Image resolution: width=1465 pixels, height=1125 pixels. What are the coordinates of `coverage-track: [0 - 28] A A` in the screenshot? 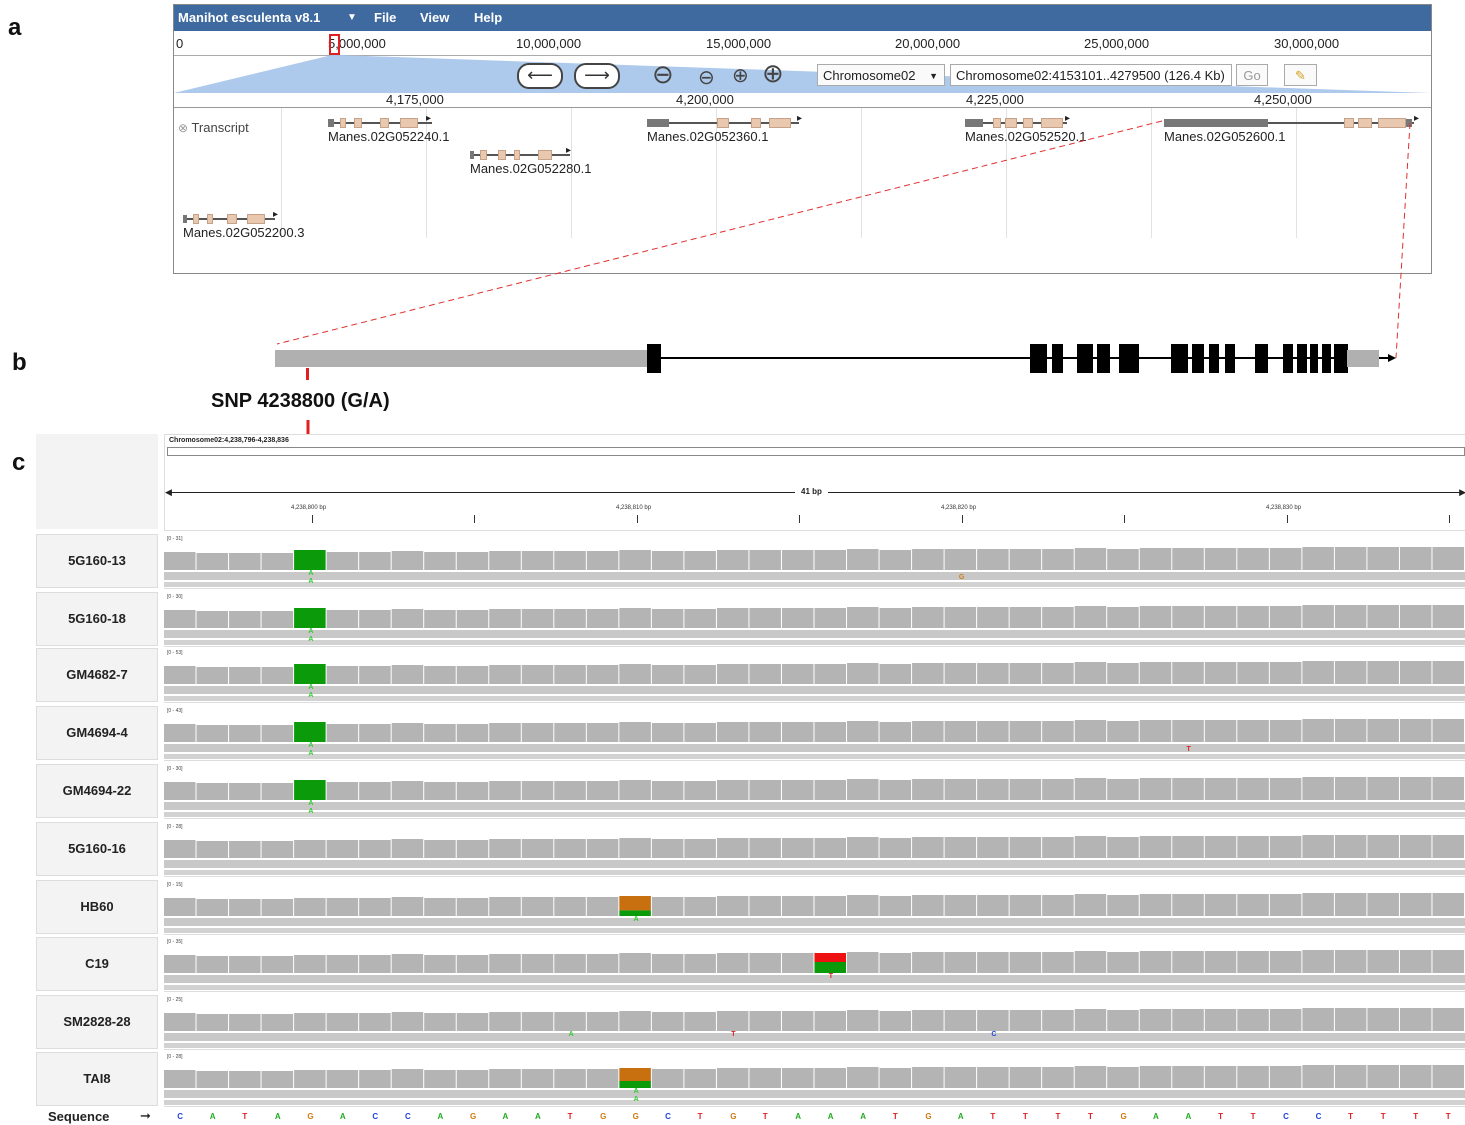 It's located at (814, 1079).